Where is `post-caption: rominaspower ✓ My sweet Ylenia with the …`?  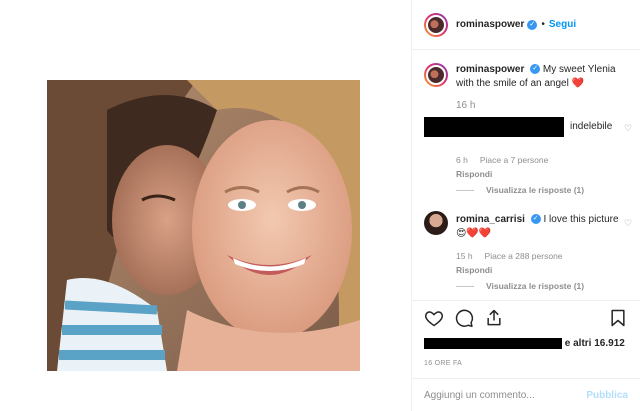
post-caption: rominaspower ✓ My sweet Ylenia with the … is located at coordinates (524, 88).